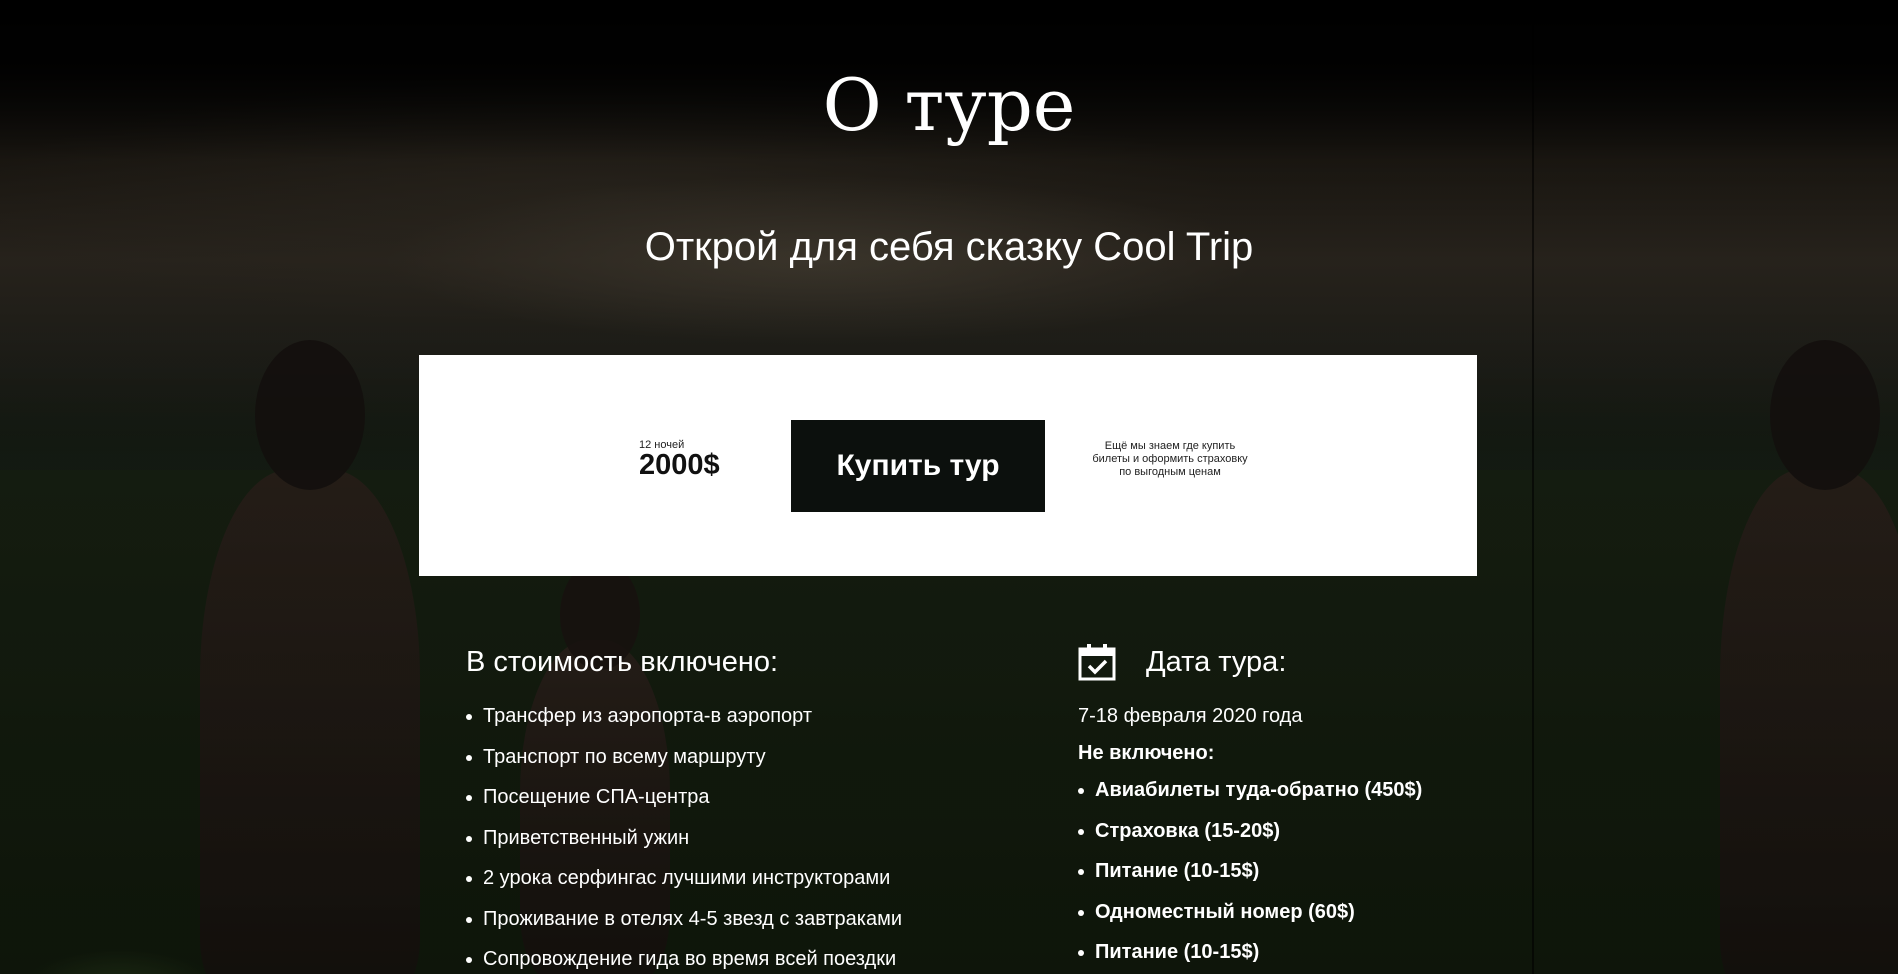 The height and width of the screenshot is (974, 1898). I want to click on buy-tour-button: Купить тур, so click(918, 466).